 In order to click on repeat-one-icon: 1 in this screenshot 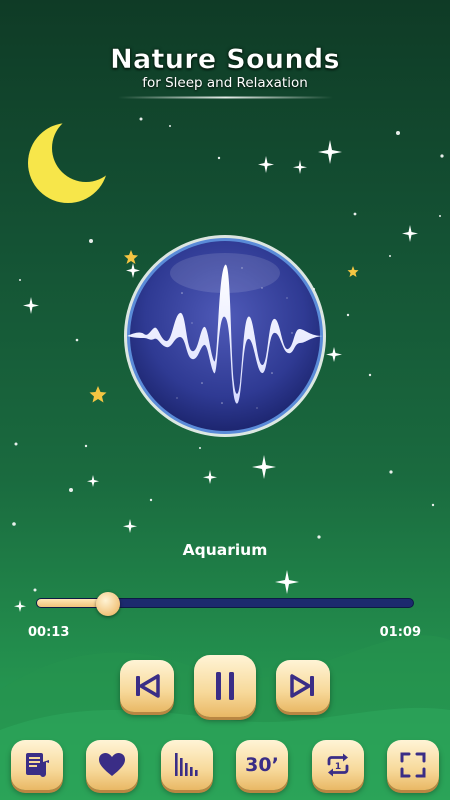, I will do `click(338, 765)`.